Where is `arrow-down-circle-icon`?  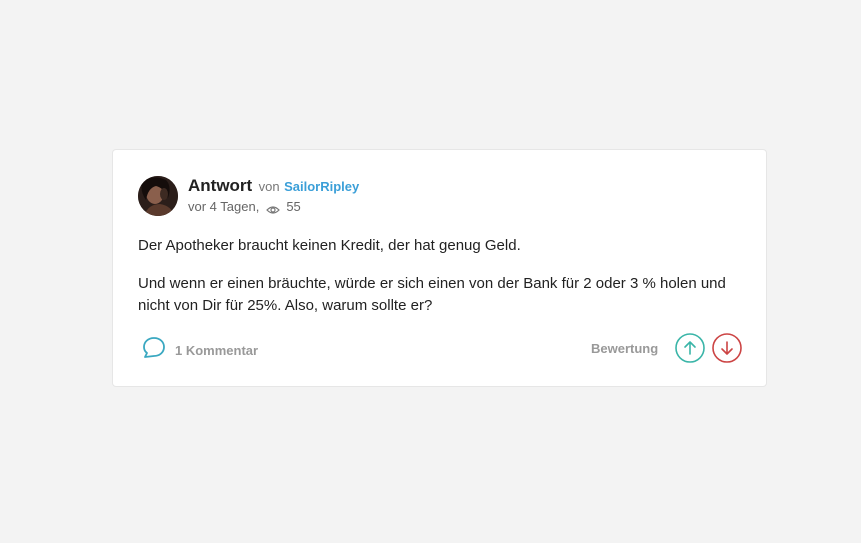 arrow-down-circle-icon is located at coordinates (727, 350).